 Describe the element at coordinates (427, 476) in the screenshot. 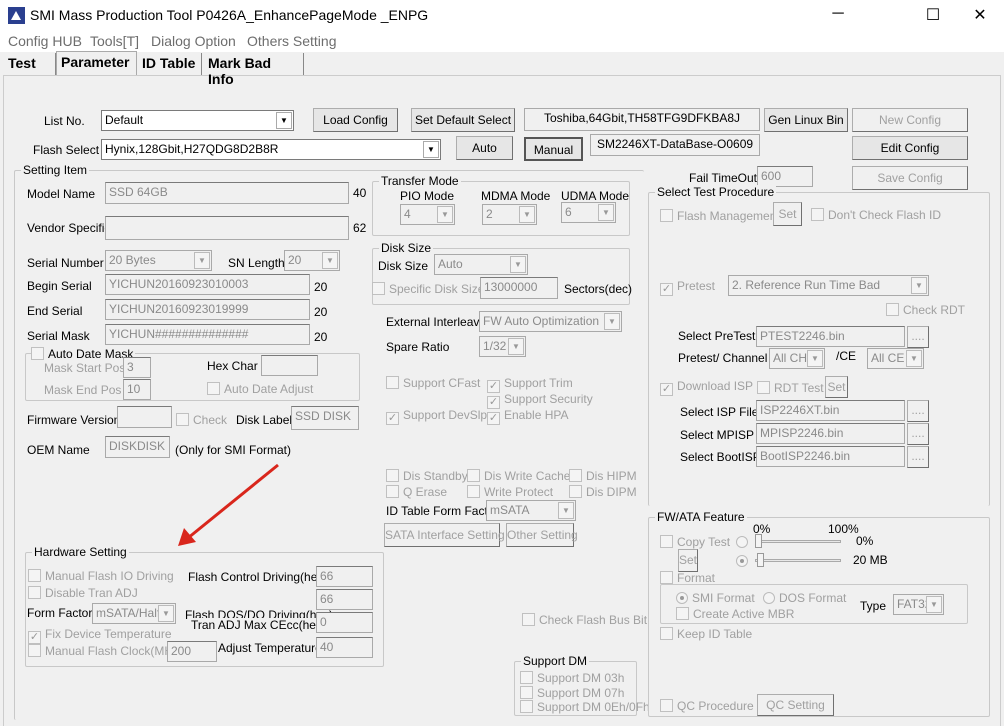

I see `dis-standby-checkbox: Dis Standby` at that location.